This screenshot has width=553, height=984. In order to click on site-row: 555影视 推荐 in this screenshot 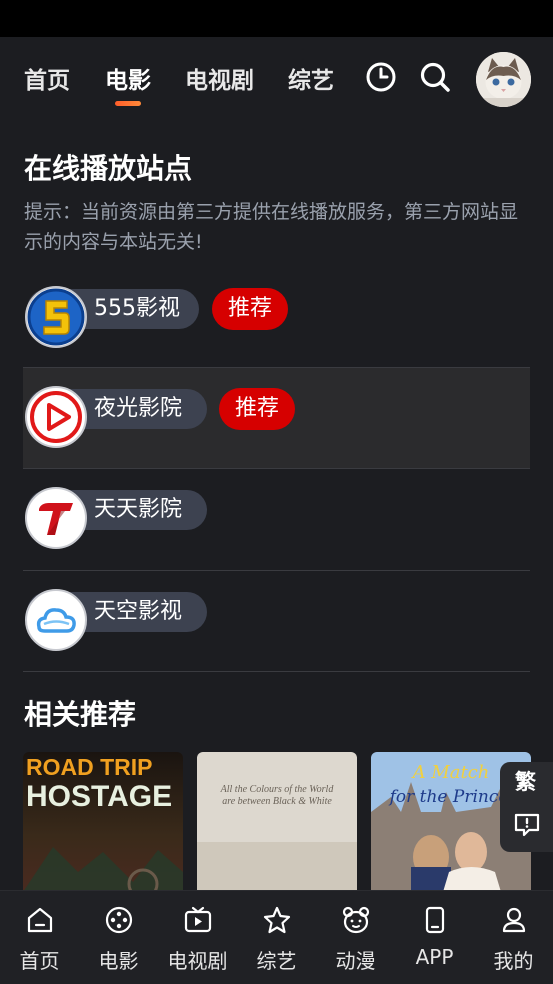, I will do `click(276, 318)`.